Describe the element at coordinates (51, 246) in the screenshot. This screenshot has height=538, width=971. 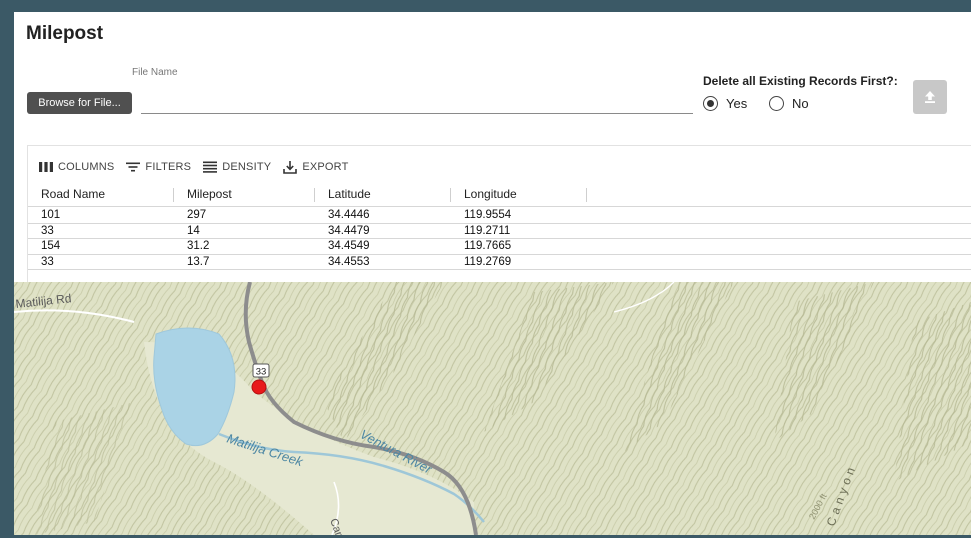
I see `cell-road-name: 154` at that location.